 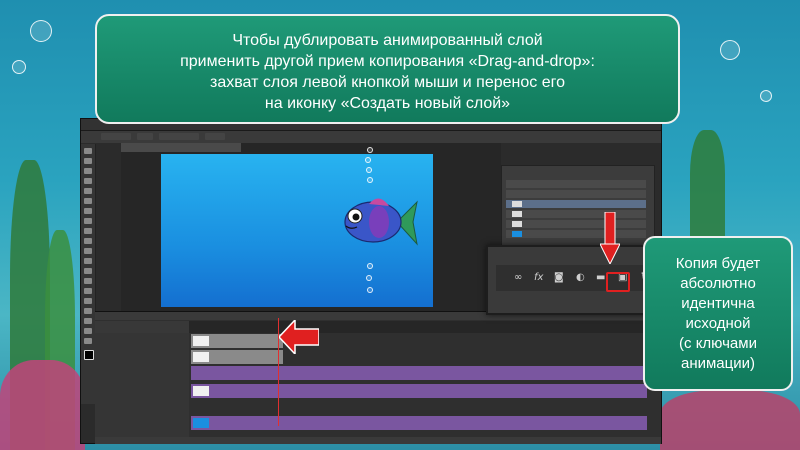 What do you see at coordinates (88, 221) in the screenshot?
I see `brush-tool-icon` at bounding box center [88, 221].